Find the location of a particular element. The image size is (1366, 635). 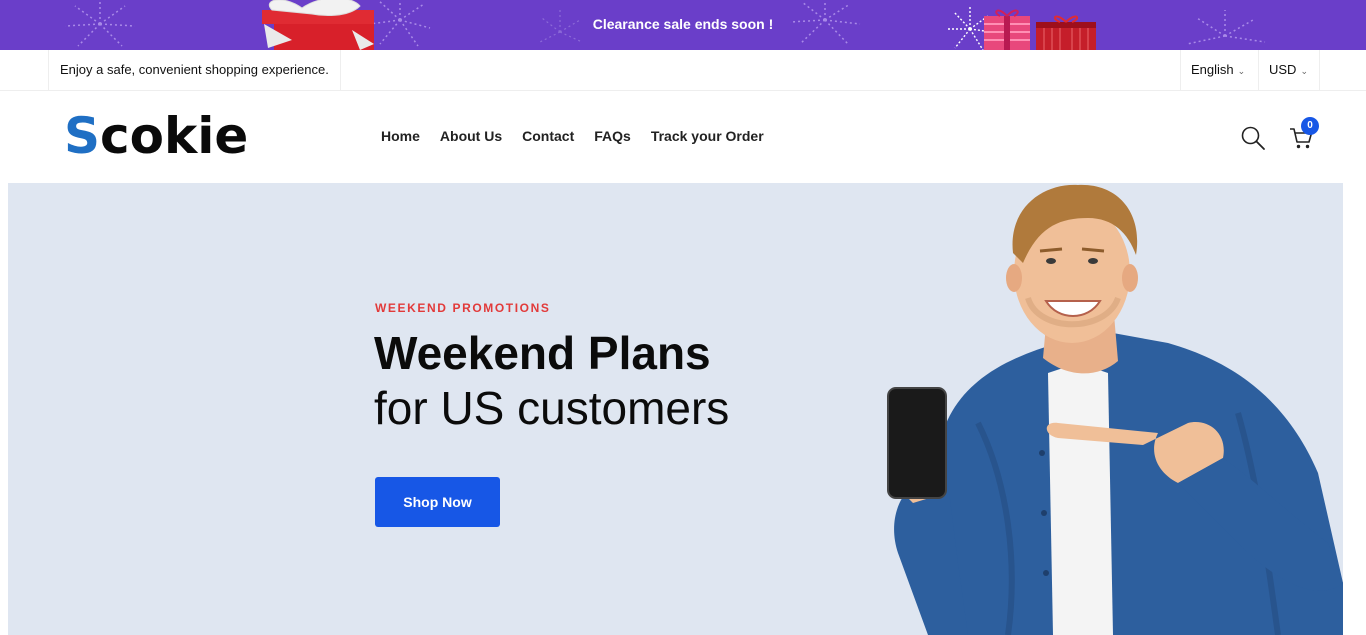

promo-banner: Clearance sale ends soon ! is located at coordinates (683, 25).